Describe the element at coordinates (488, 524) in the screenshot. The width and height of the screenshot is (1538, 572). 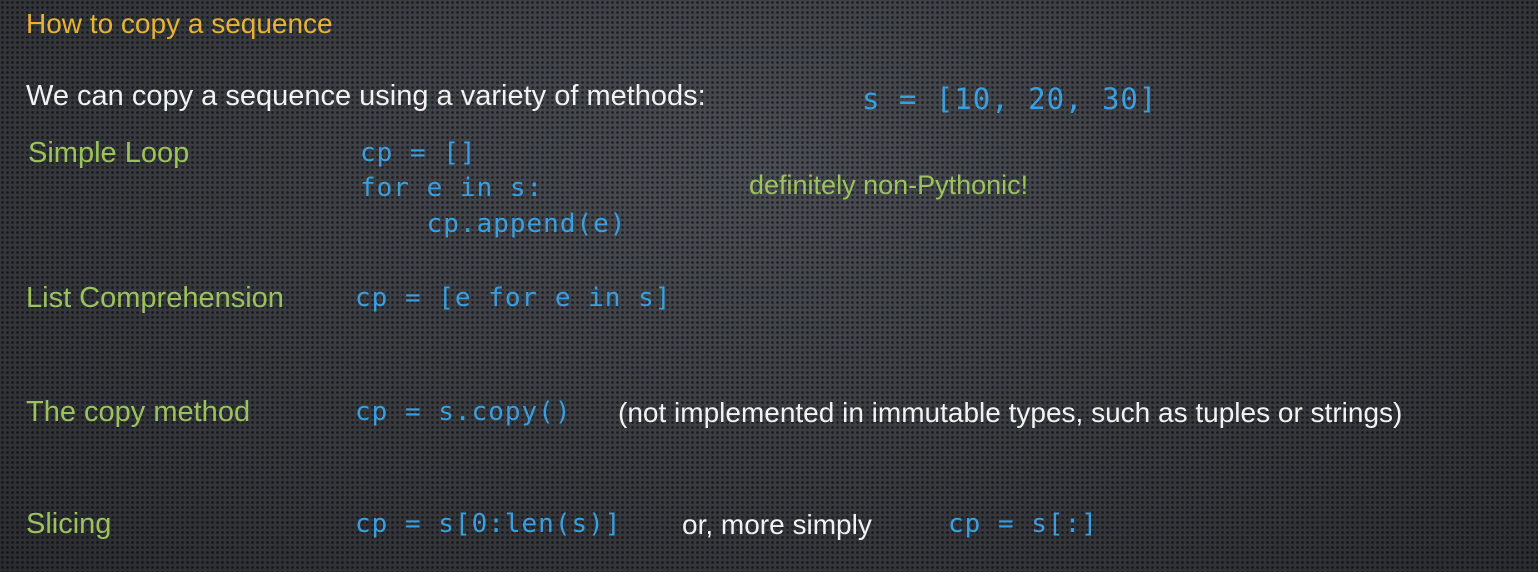
I see `slicing-code: cp = s[0:len(s)]` at that location.